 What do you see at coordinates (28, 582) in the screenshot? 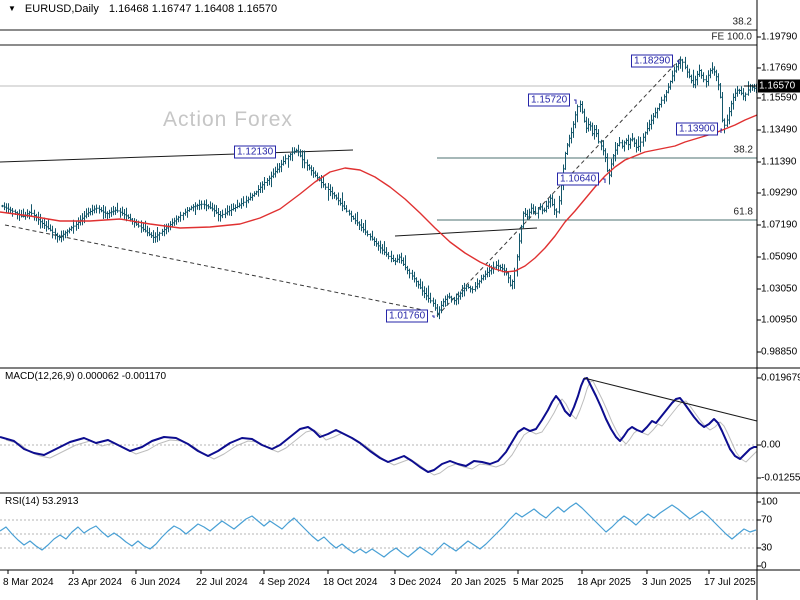
I see `date-label: 8 Mar 2024` at bounding box center [28, 582].